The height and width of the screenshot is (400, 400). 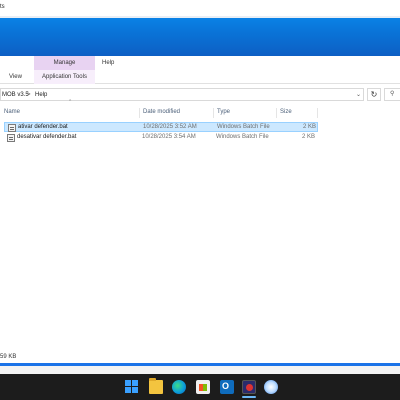 What do you see at coordinates (374, 94) in the screenshot?
I see `refresh-icon: ↻` at bounding box center [374, 94].